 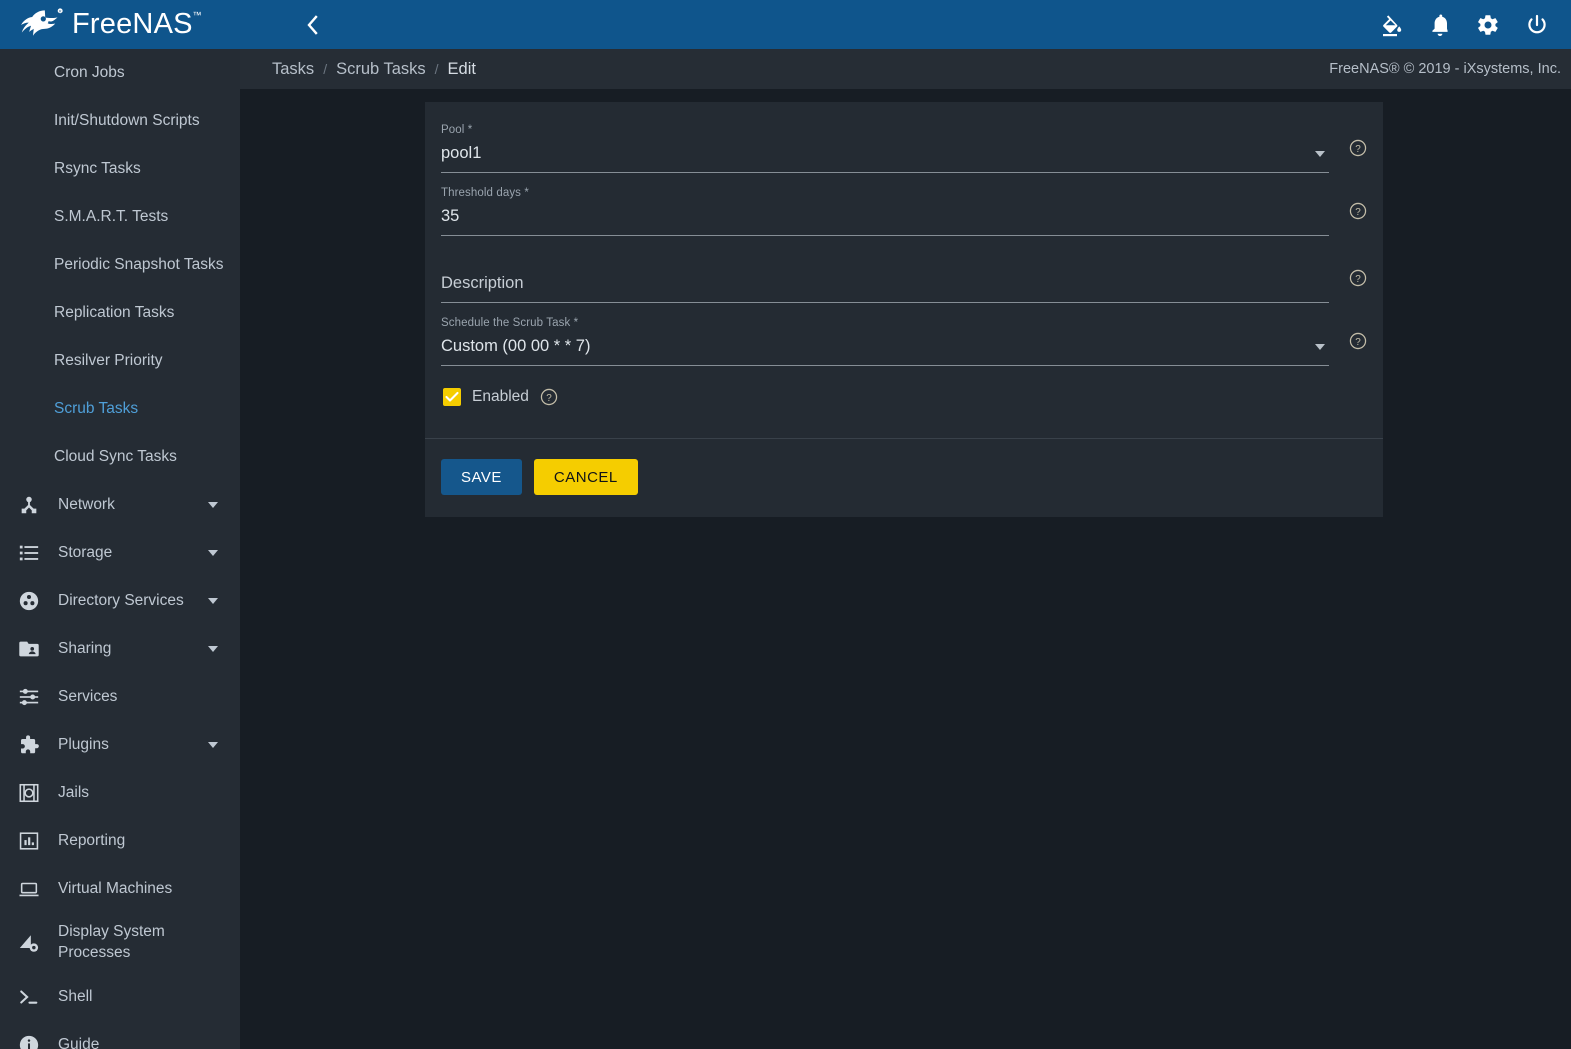 What do you see at coordinates (83, 744) in the screenshot?
I see `sidebar-item-label: Plugins` at bounding box center [83, 744].